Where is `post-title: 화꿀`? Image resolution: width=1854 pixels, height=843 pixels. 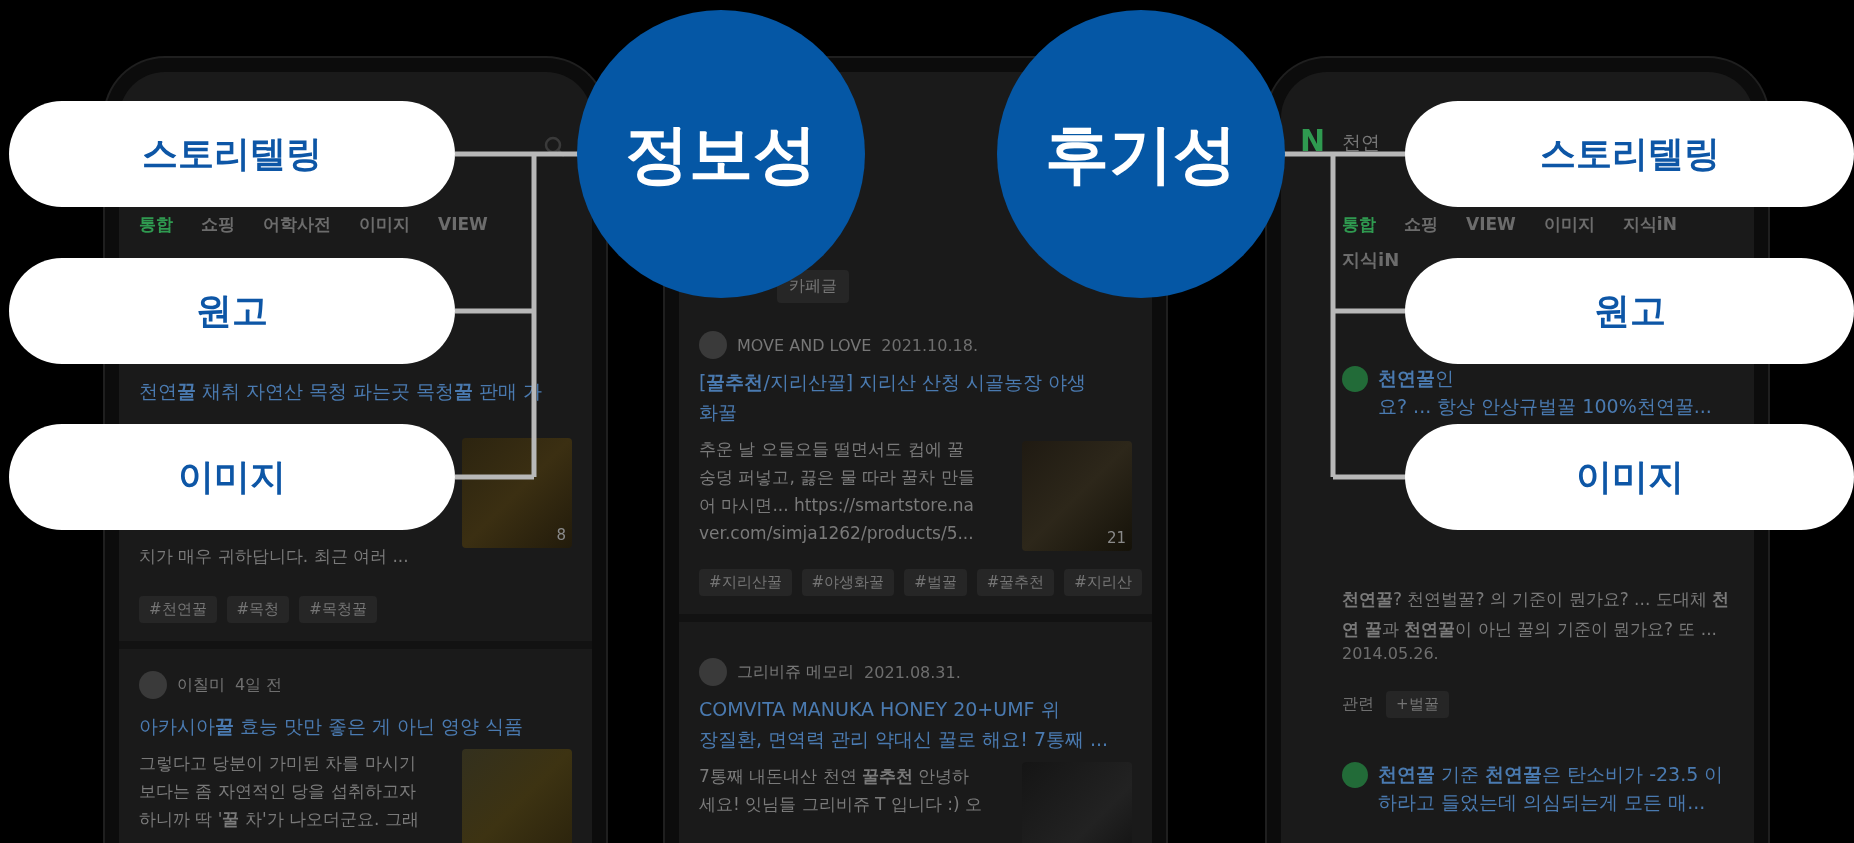 post-title: 화꿀 is located at coordinates (915, 412).